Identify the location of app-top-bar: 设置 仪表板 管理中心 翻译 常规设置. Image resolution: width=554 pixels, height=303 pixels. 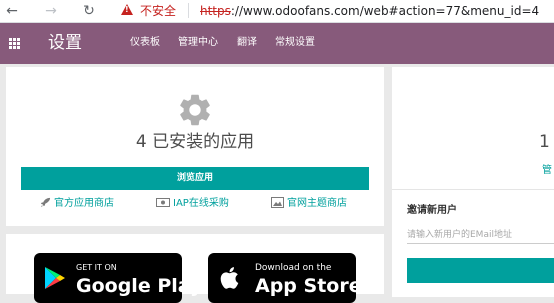
(277, 43).